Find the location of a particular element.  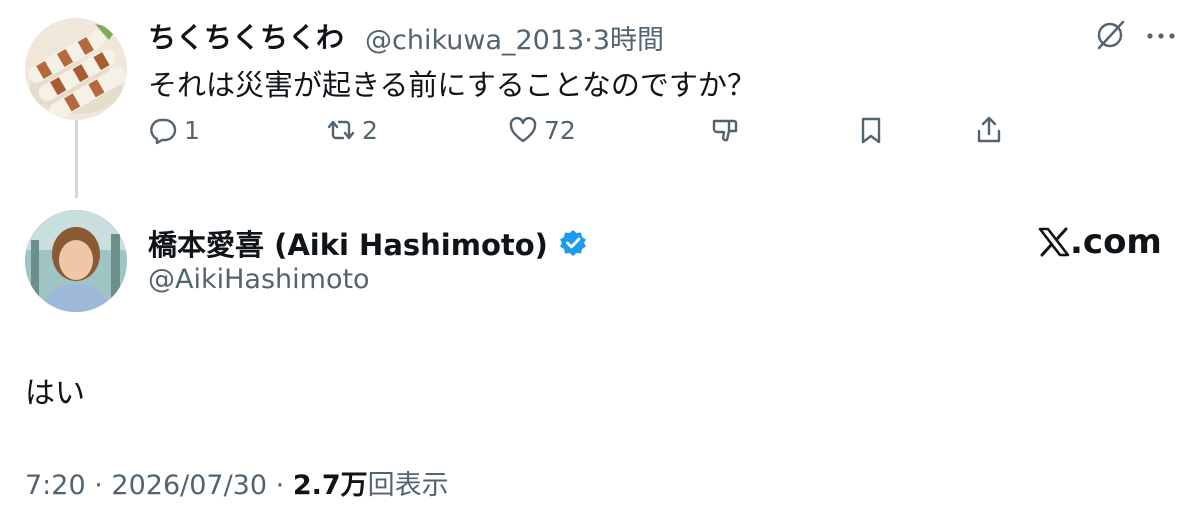

reply-text: それは災害が起きる前にすることなのですか？ is located at coordinates (452, 85).